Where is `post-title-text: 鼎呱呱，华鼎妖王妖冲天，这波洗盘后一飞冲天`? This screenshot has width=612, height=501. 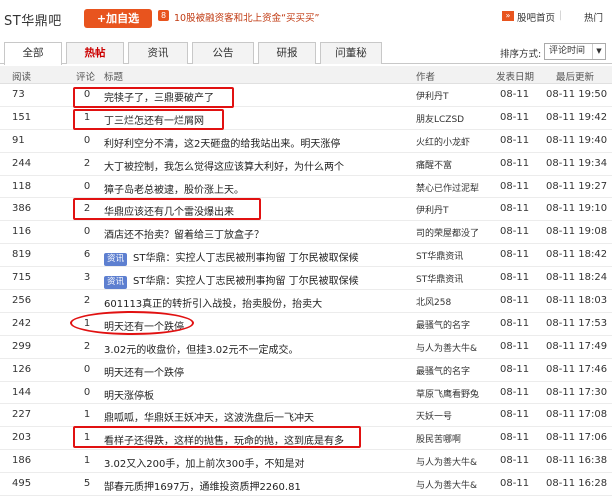
post-title-text: 鼎呱呱，华鼎妖王妖冲天，这波洗盘后一飞冲天 is located at coordinates (209, 418).